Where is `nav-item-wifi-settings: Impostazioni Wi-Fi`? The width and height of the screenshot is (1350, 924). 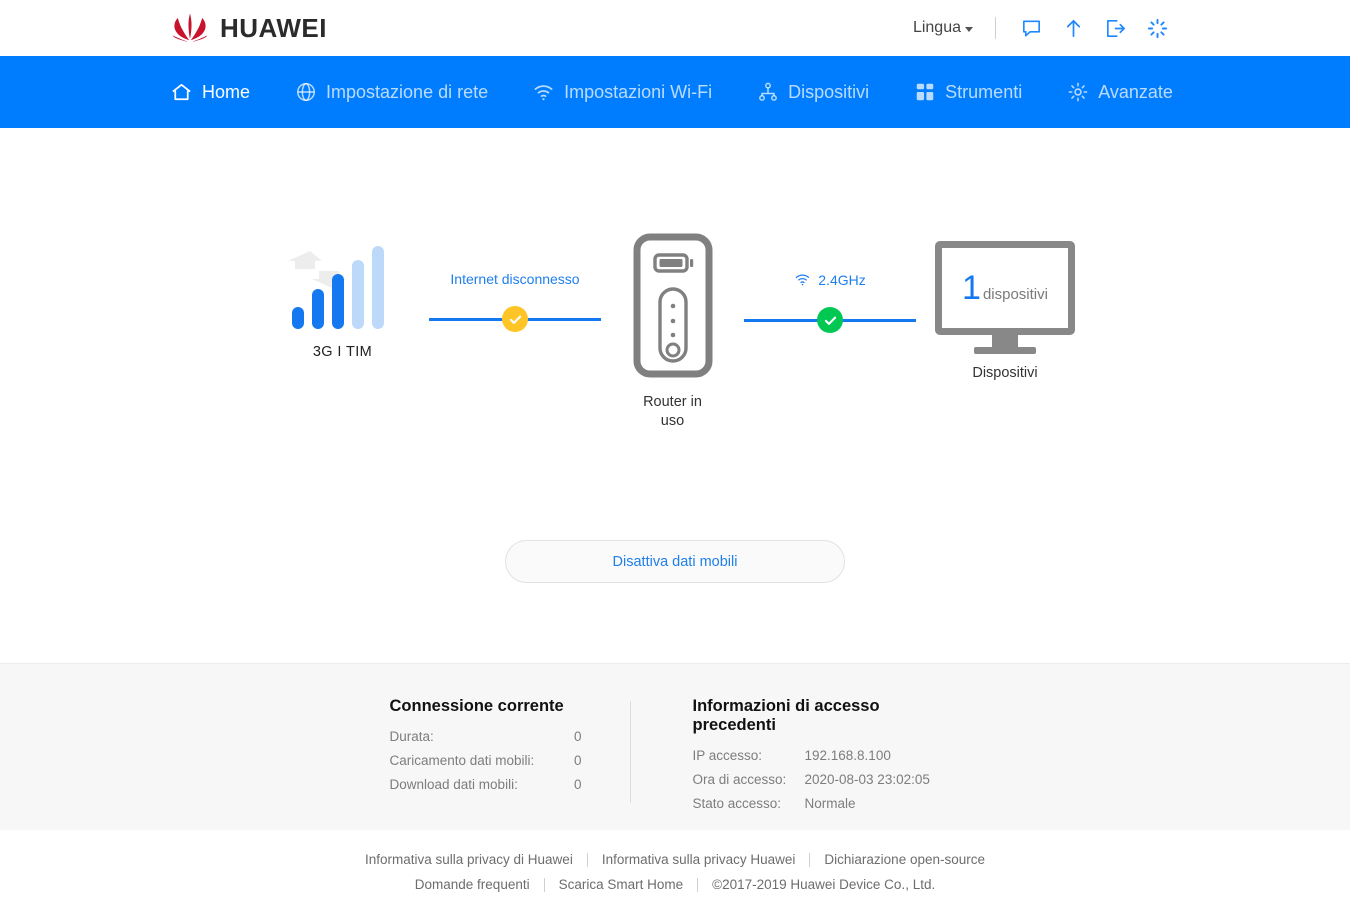 nav-item-wifi-settings: Impostazioni Wi-Fi is located at coordinates (622, 92).